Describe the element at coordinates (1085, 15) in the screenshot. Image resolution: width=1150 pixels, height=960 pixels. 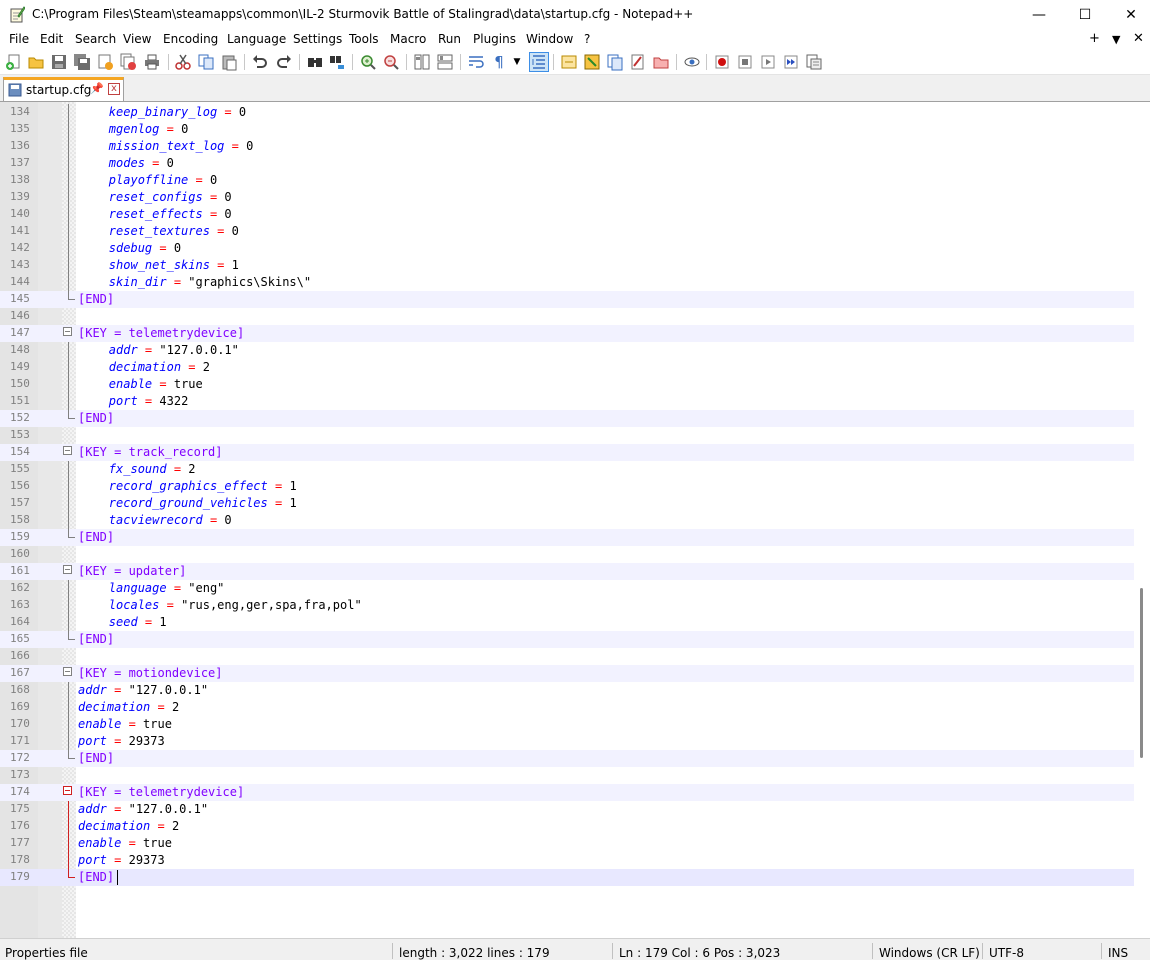
I see `maximize-button: ☐` at that location.